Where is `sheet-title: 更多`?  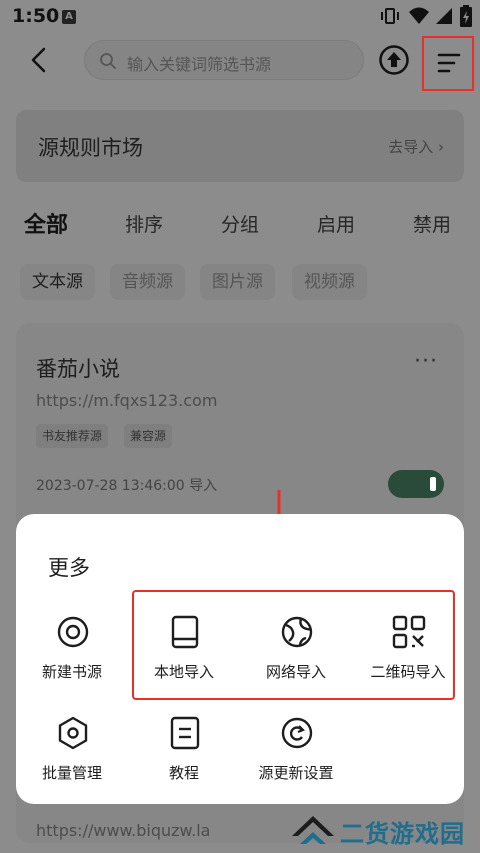 sheet-title: 更多 is located at coordinates (69, 568).